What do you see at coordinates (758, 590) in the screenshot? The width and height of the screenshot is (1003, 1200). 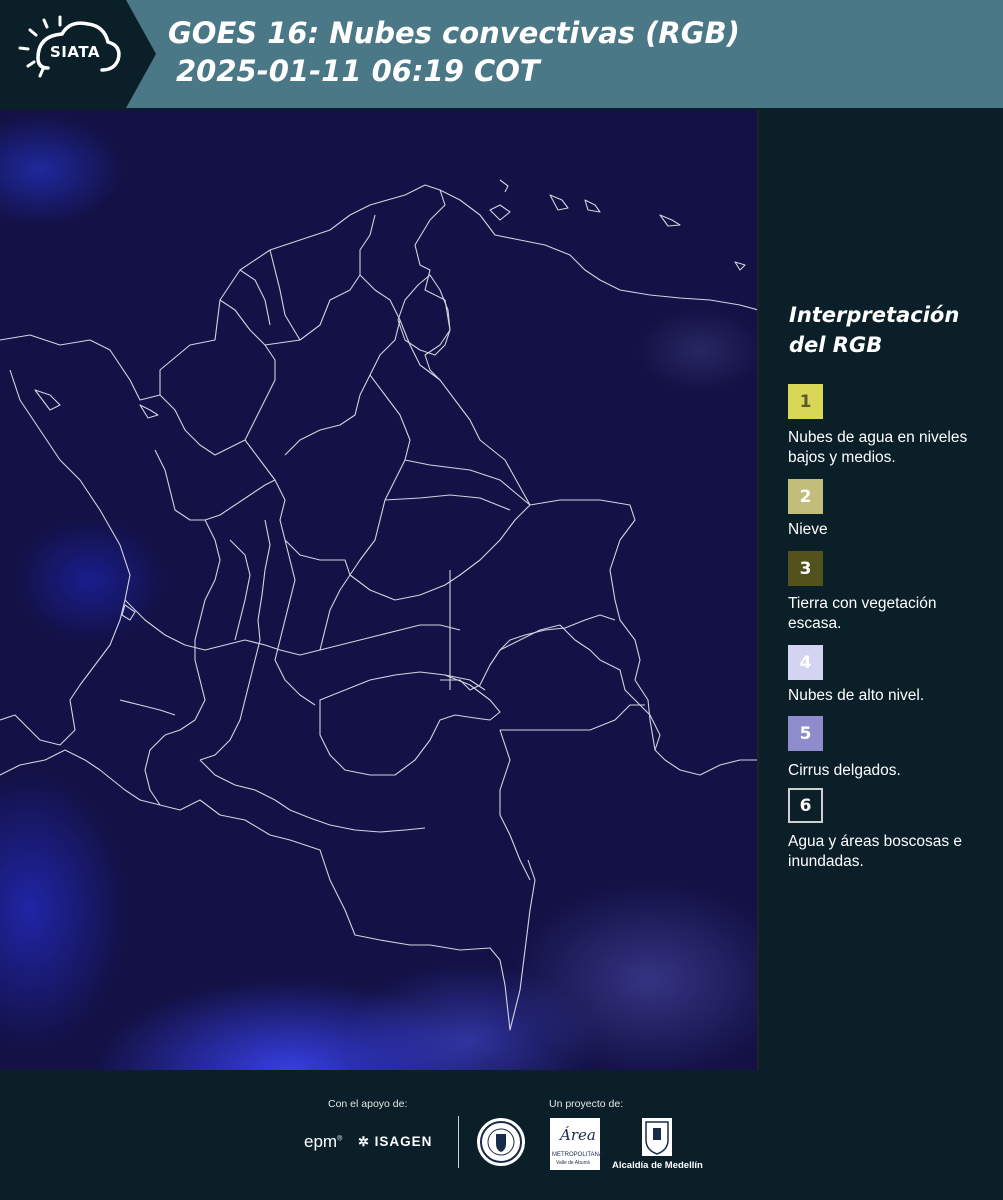 I see `map-divider` at bounding box center [758, 590].